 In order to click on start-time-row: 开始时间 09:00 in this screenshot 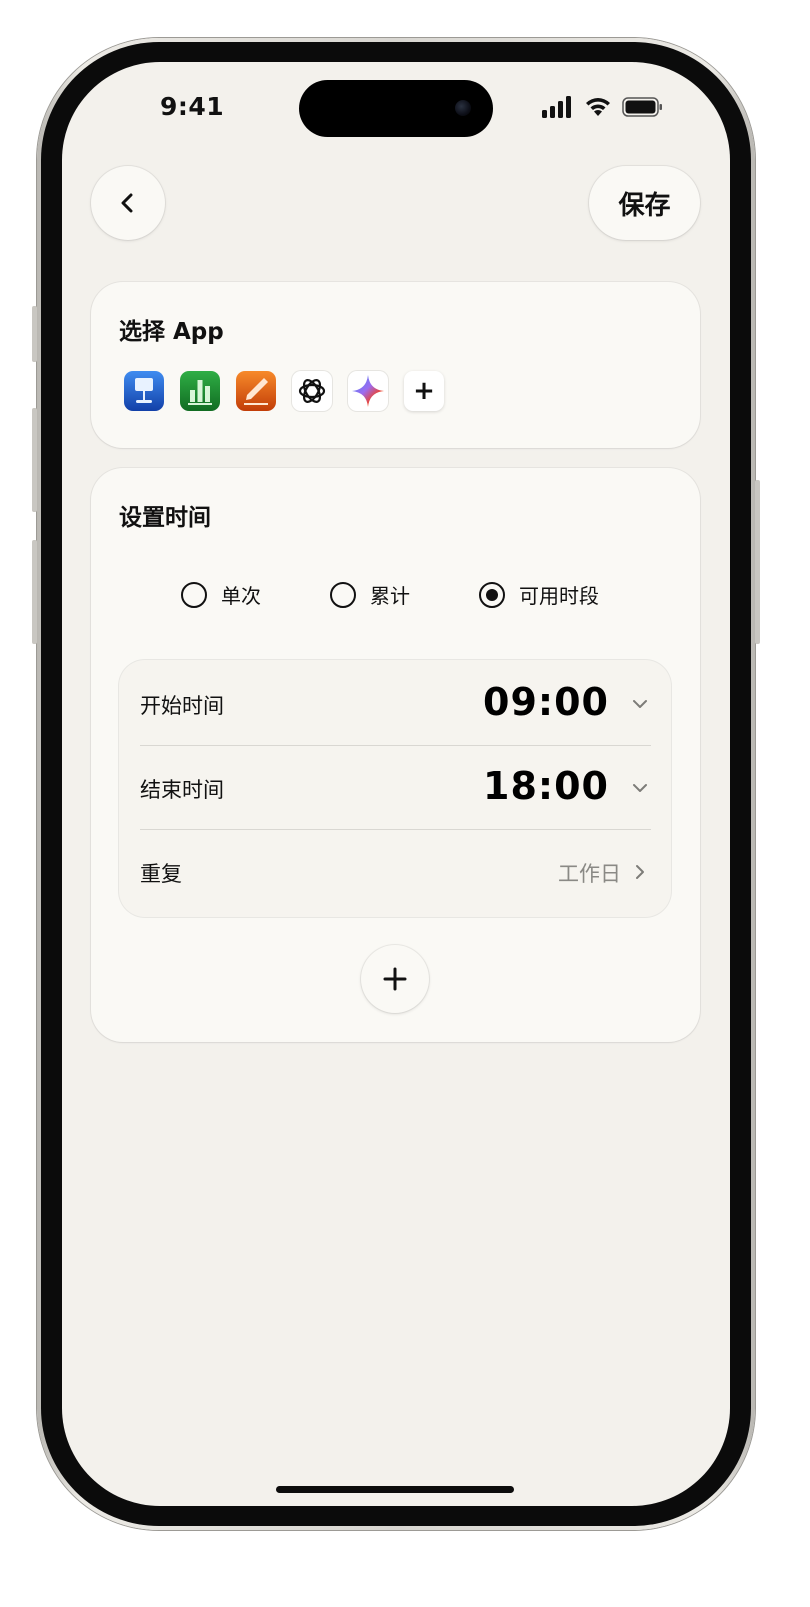, I will do `click(395, 702)`.